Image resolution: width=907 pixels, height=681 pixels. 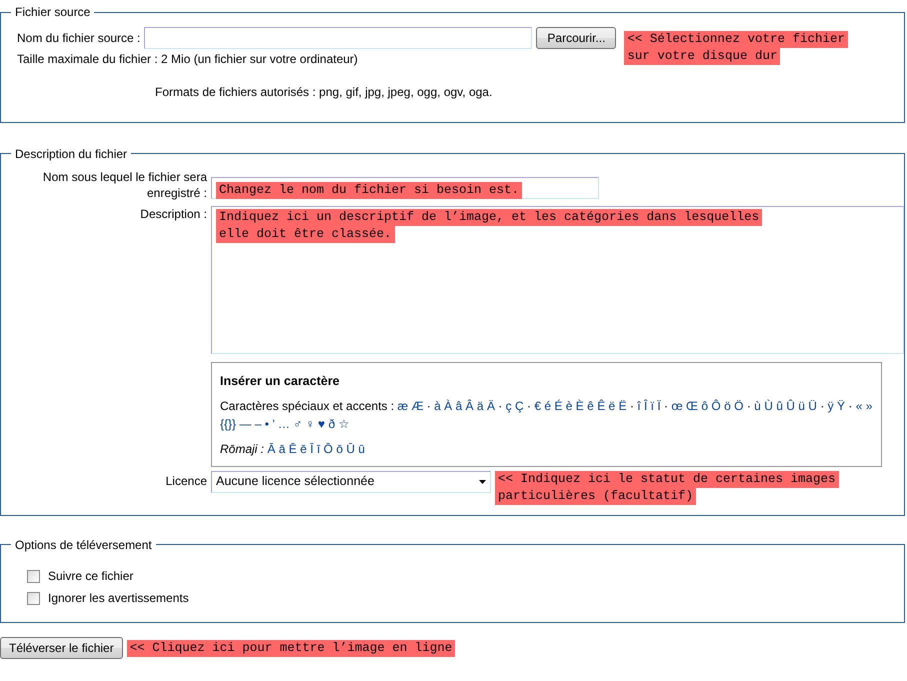 I want to click on char-link: æ, so click(x=402, y=406).